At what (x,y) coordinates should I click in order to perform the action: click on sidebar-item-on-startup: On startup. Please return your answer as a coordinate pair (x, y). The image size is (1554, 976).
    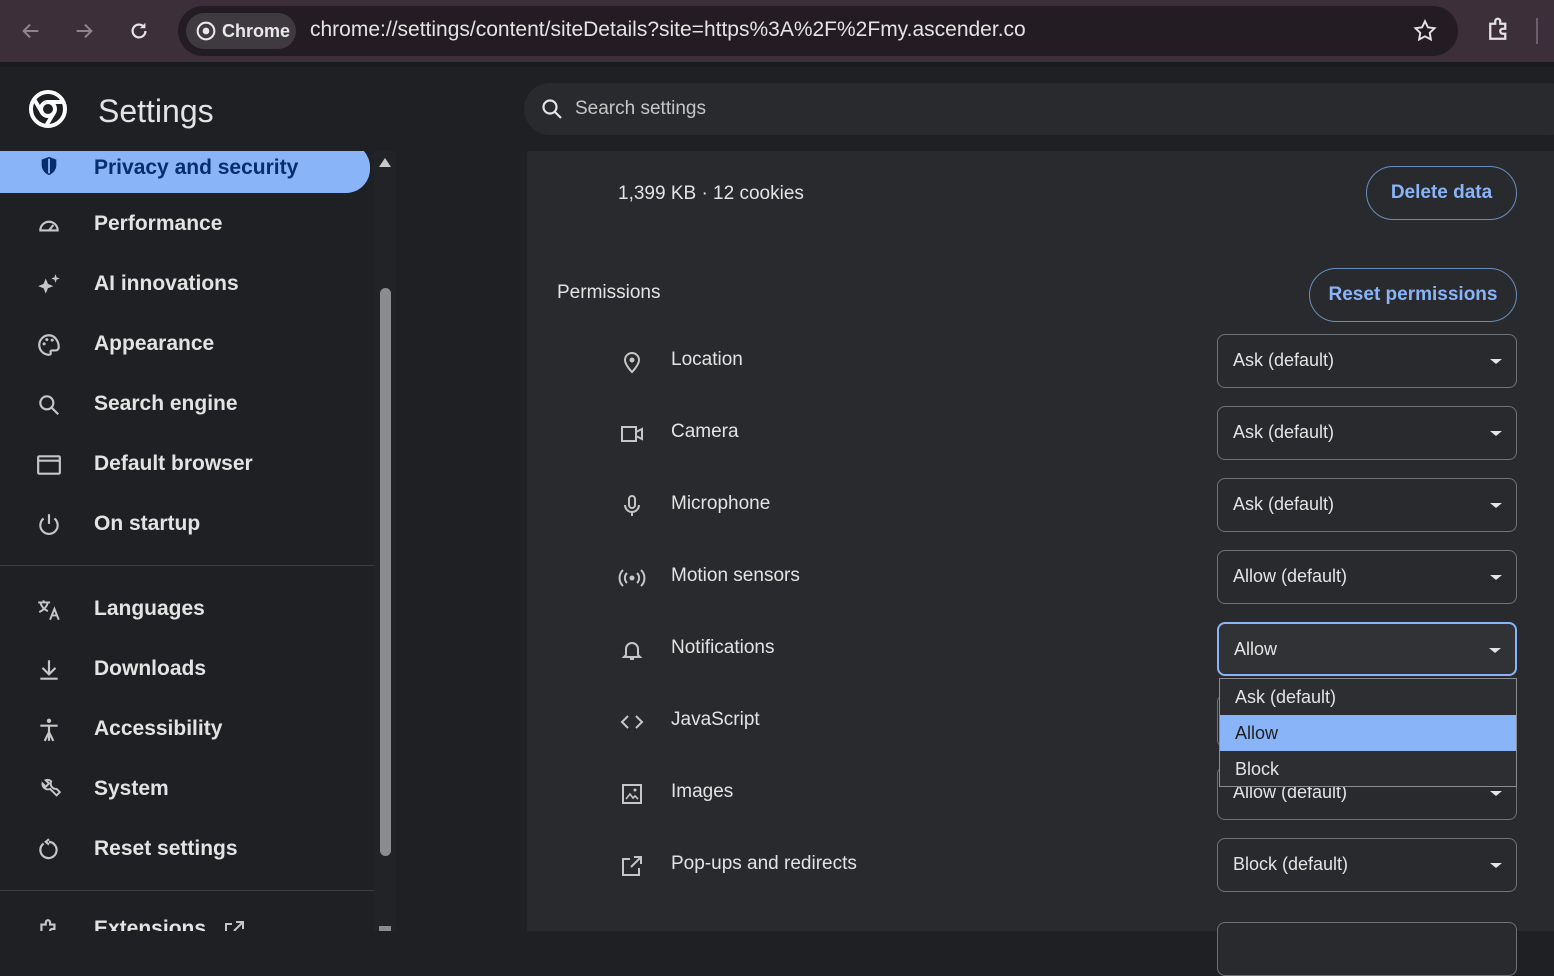
    Looking at the image, I should click on (186, 524).